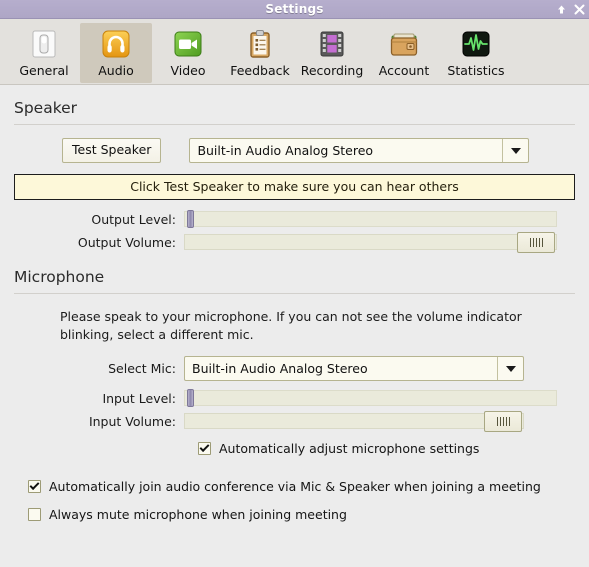  What do you see at coordinates (46, 108) in the screenshot?
I see `speaker-heading: Speaker` at bounding box center [46, 108].